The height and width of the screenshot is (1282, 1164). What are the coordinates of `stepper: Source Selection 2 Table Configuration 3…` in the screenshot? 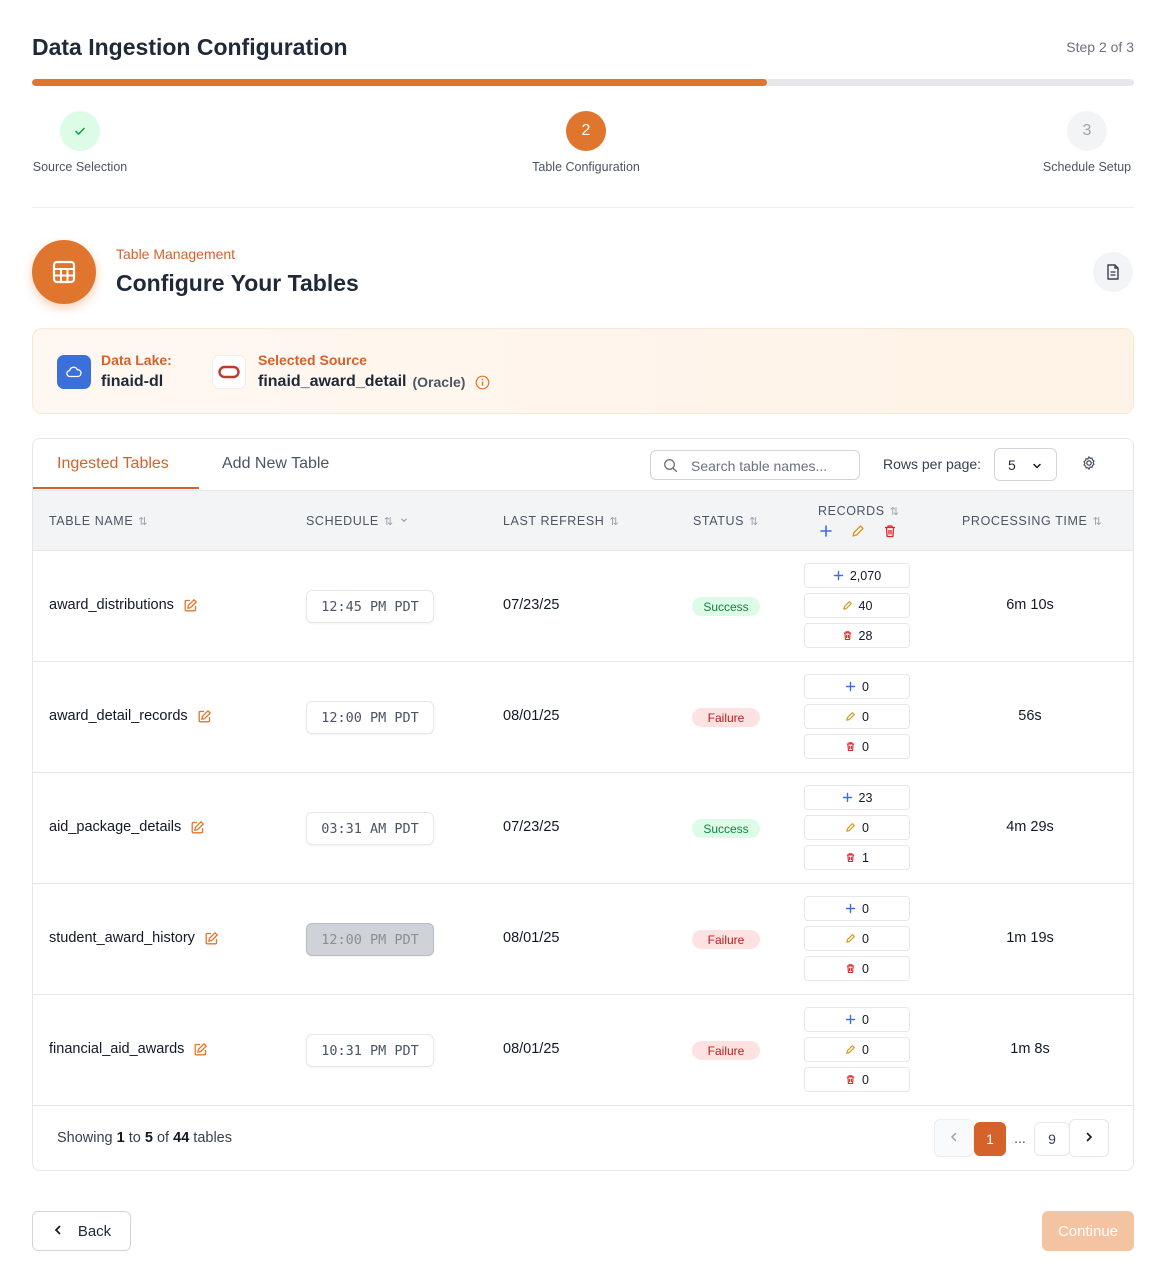 It's located at (583, 146).